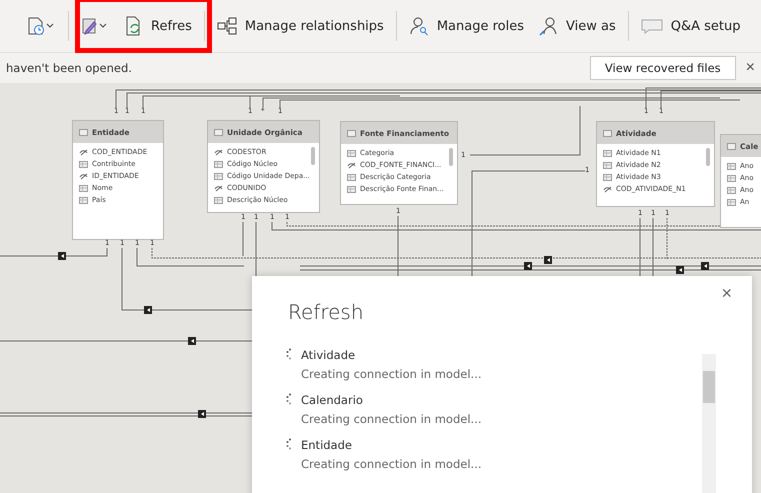 The image size is (761, 493). I want to click on relationships-button: Manage relationships, so click(300, 26).